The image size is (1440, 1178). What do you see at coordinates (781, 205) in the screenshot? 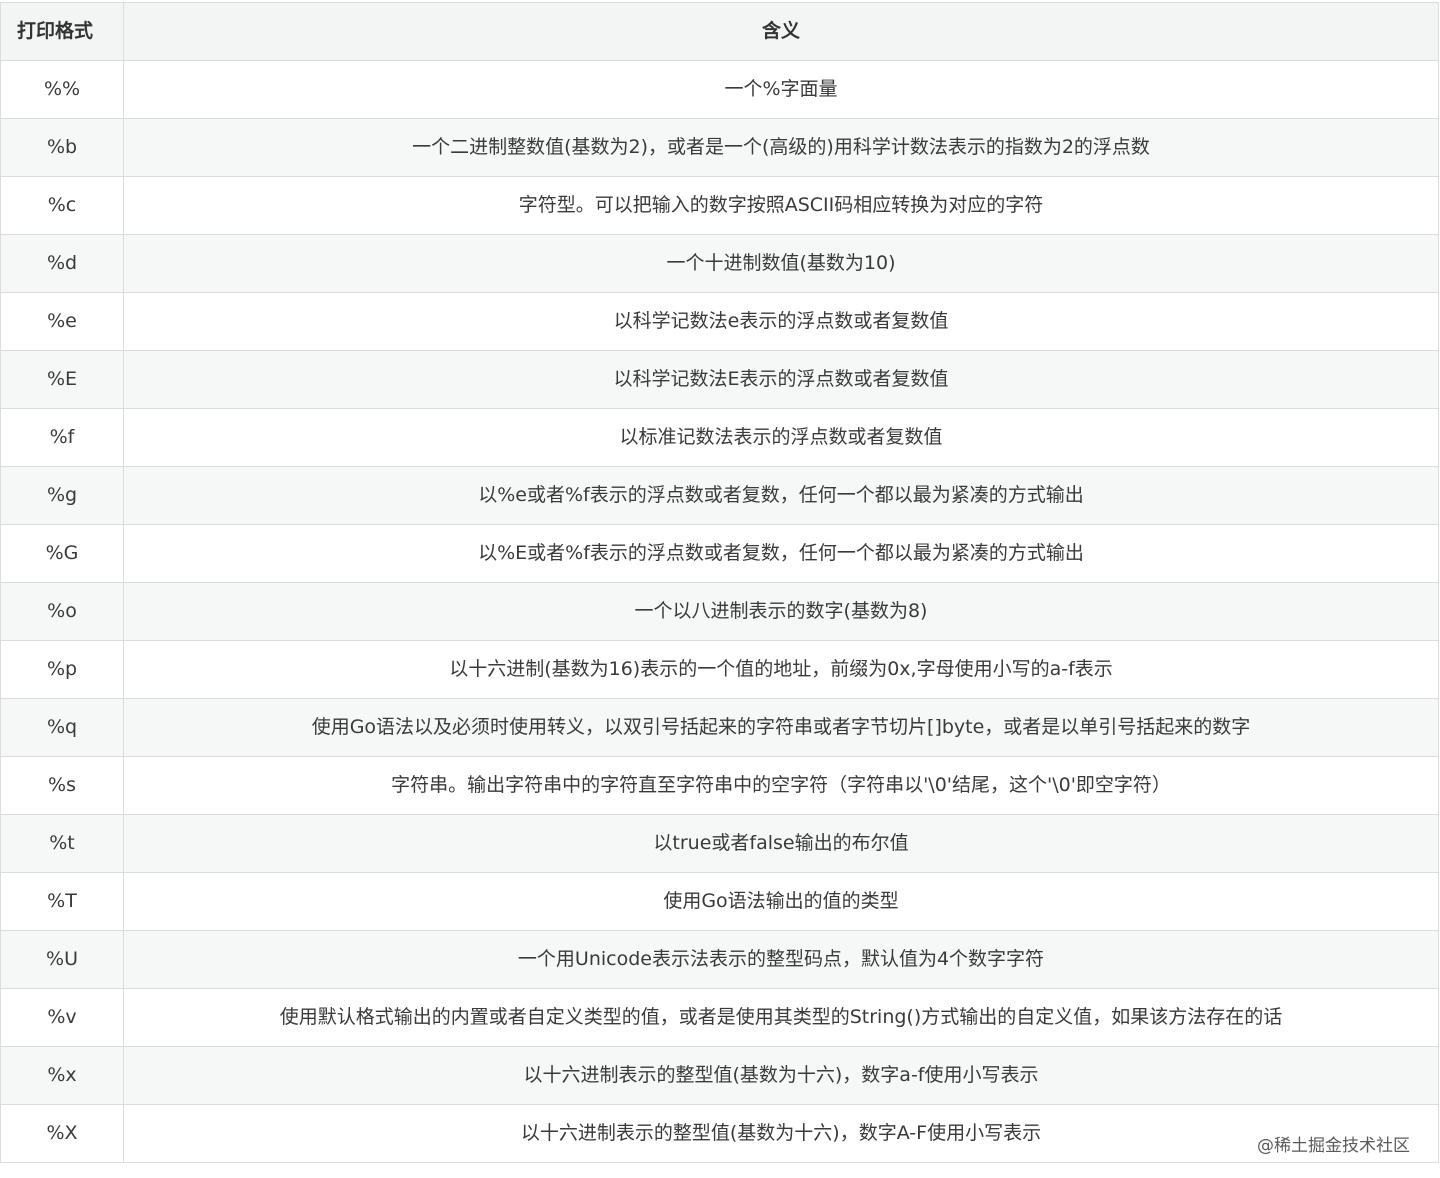
I see `meaning-cell: 字符型。可以把输入的数字按照ASCII码相应转换为对应的字符` at bounding box center [781, 205].